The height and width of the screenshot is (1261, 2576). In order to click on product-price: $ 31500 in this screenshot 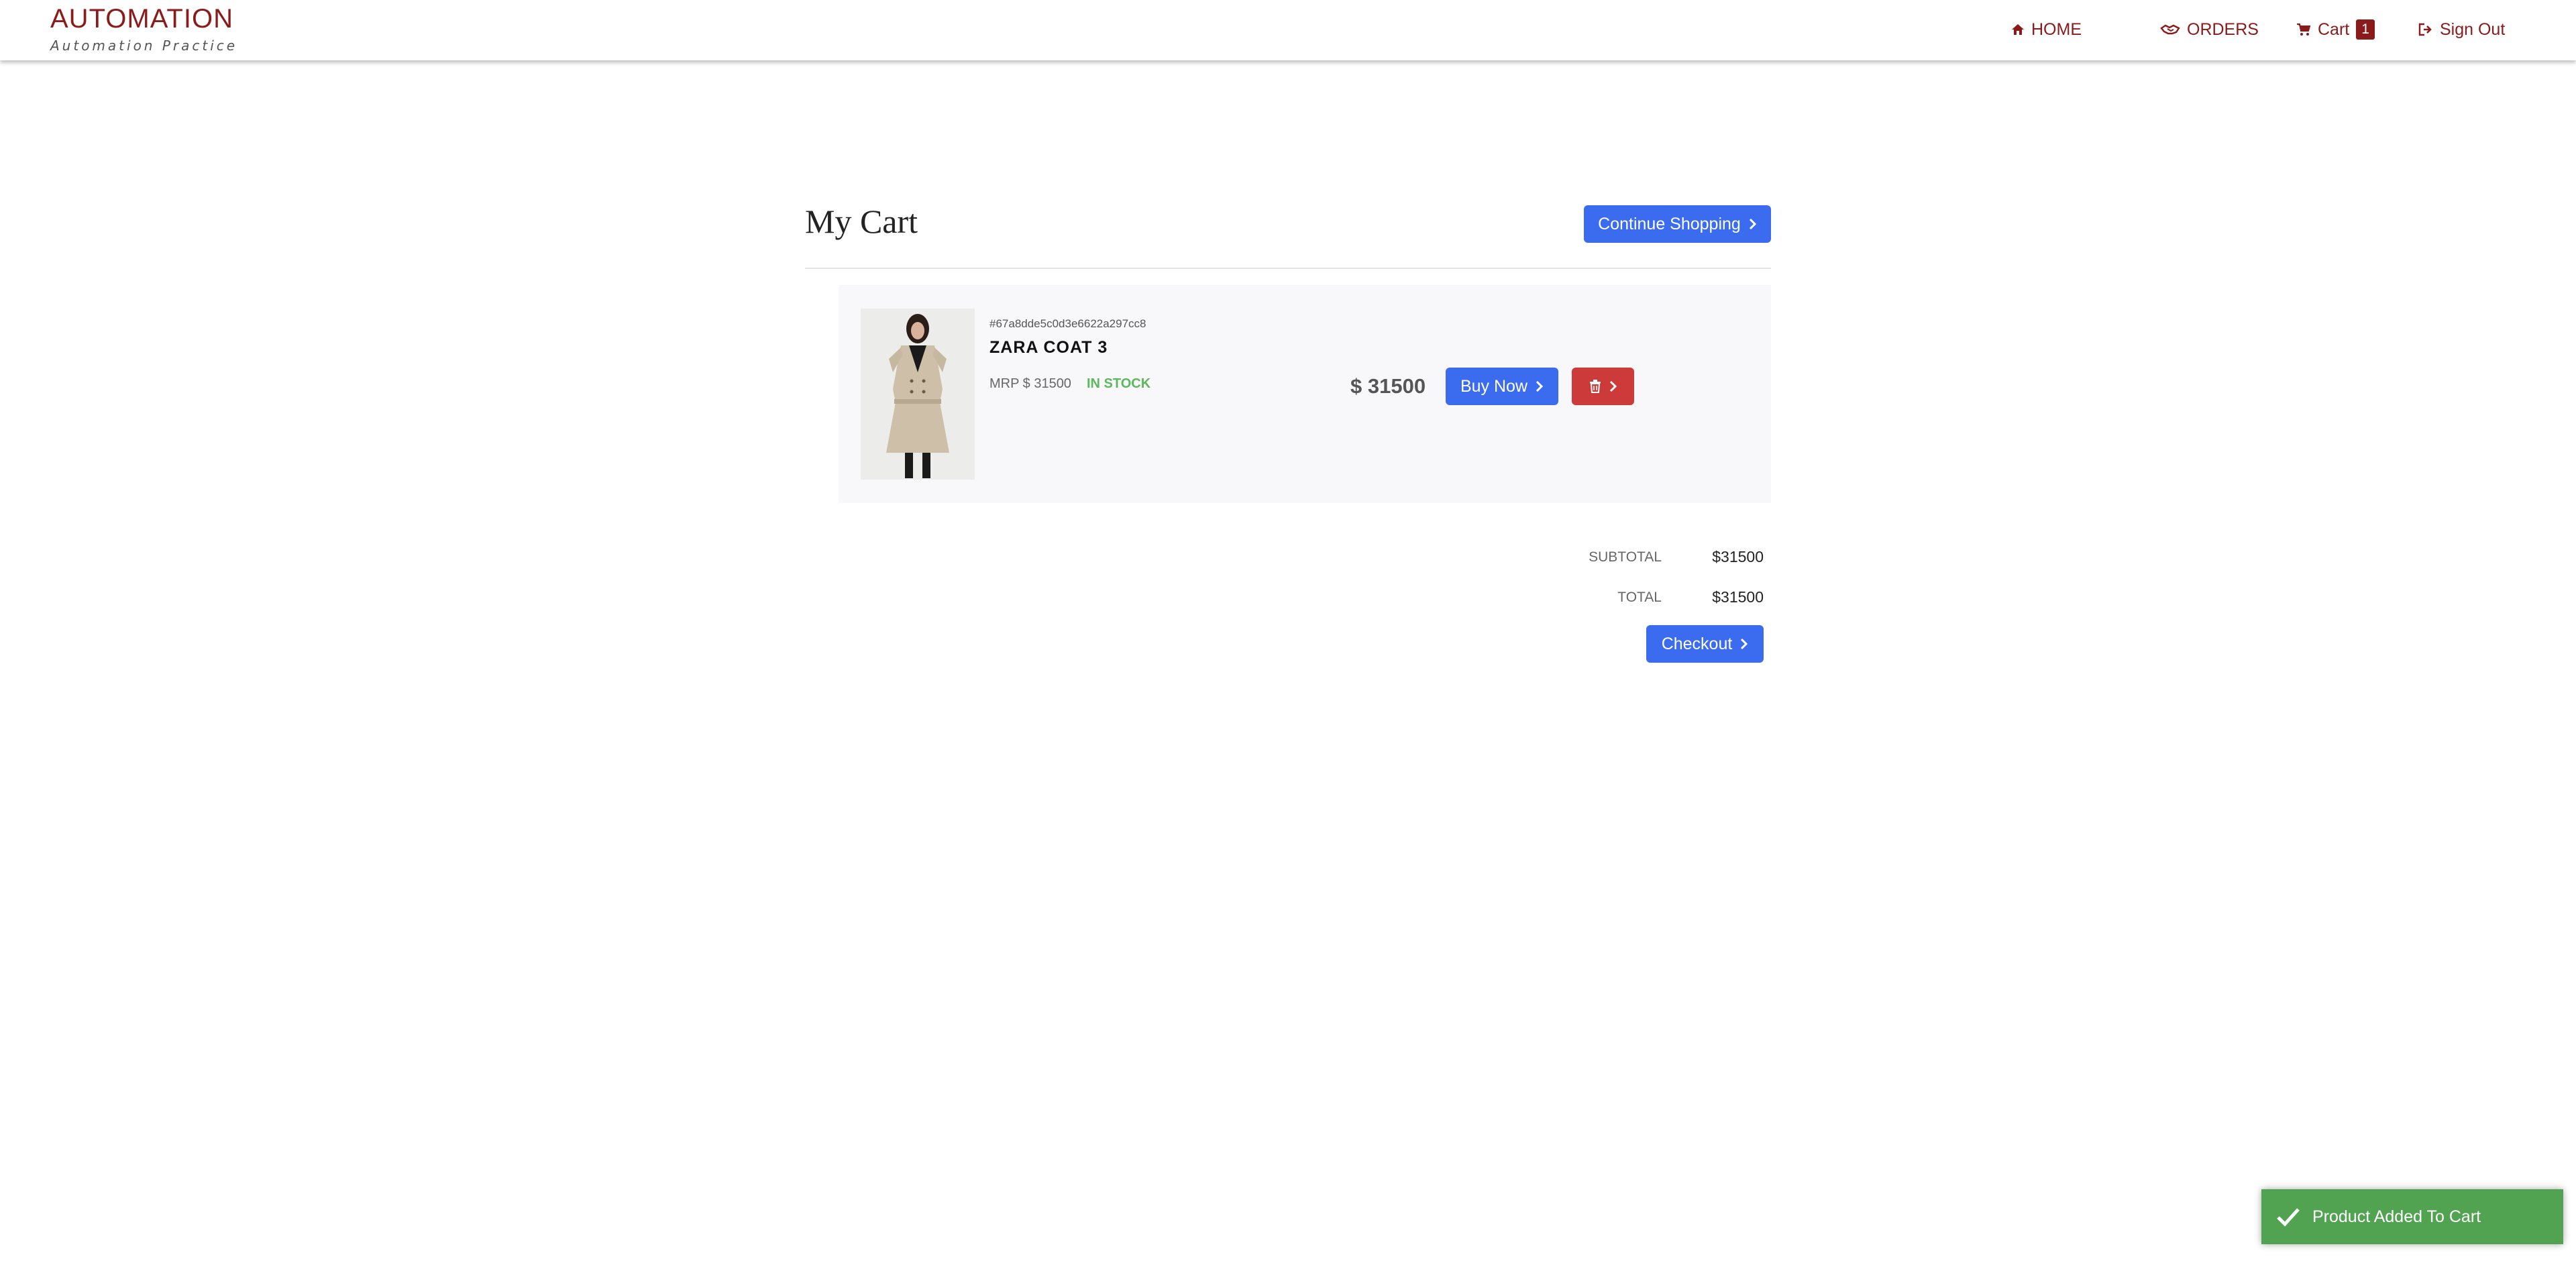, I will do `click(1388, 386)`.